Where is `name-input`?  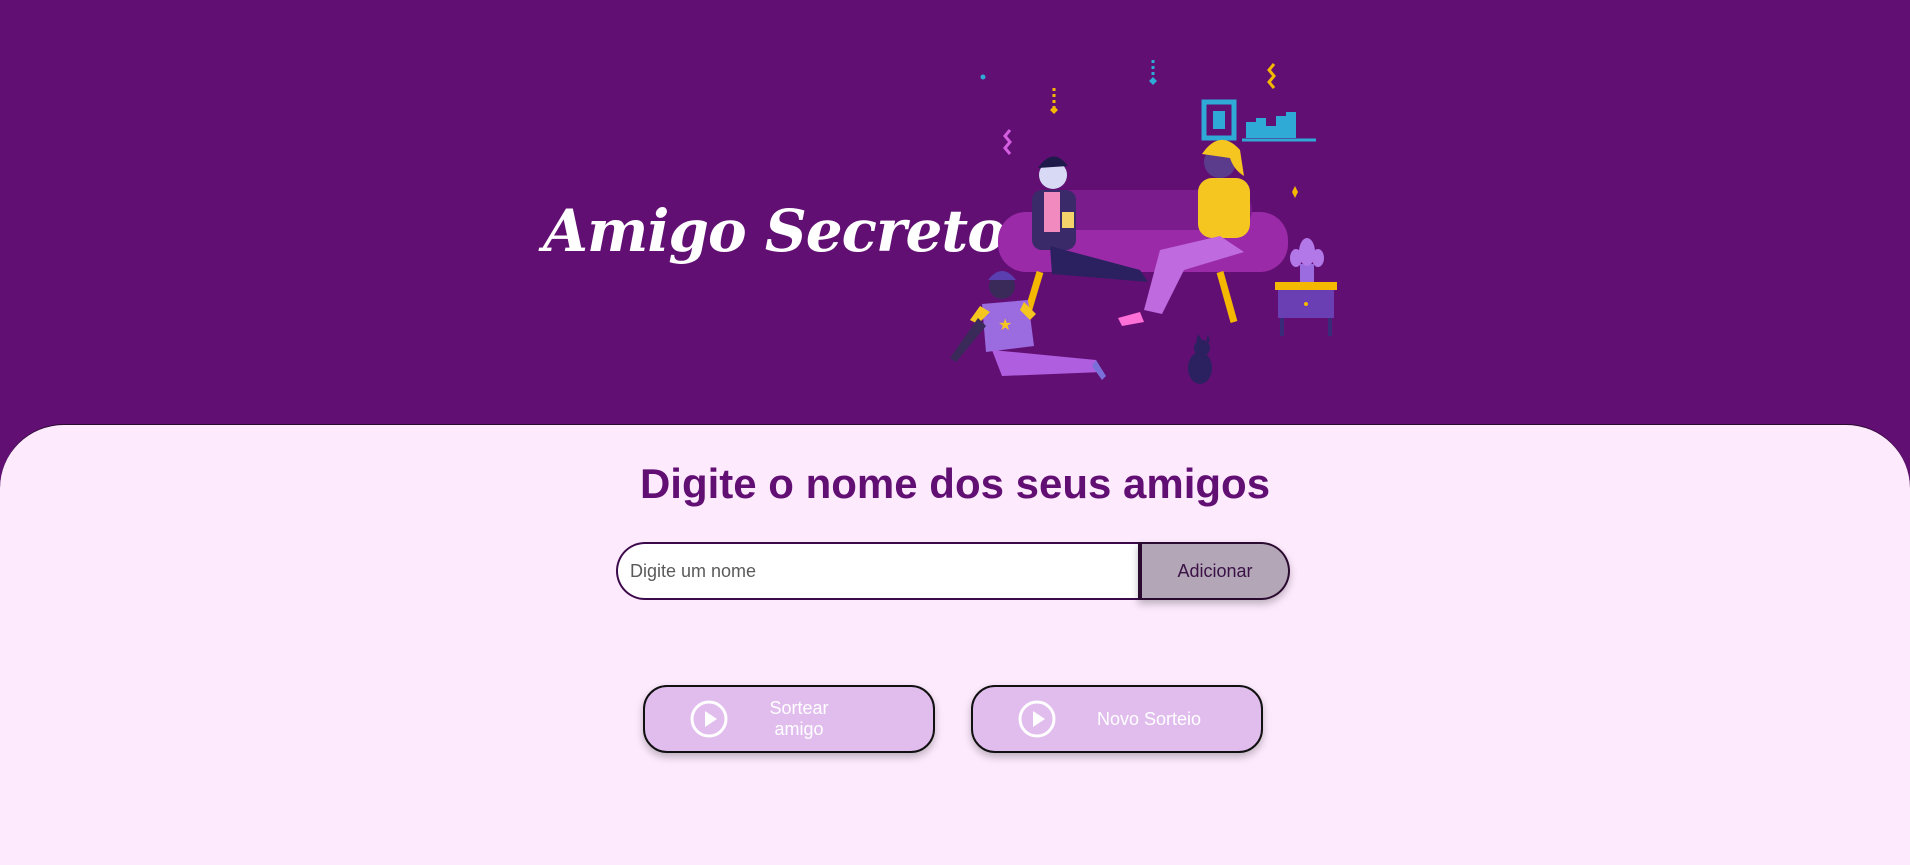
name-input is located at coordinates (878, 571).